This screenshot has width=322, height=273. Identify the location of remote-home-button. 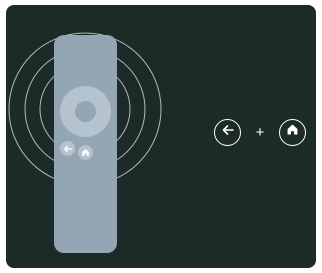
(85, 152).